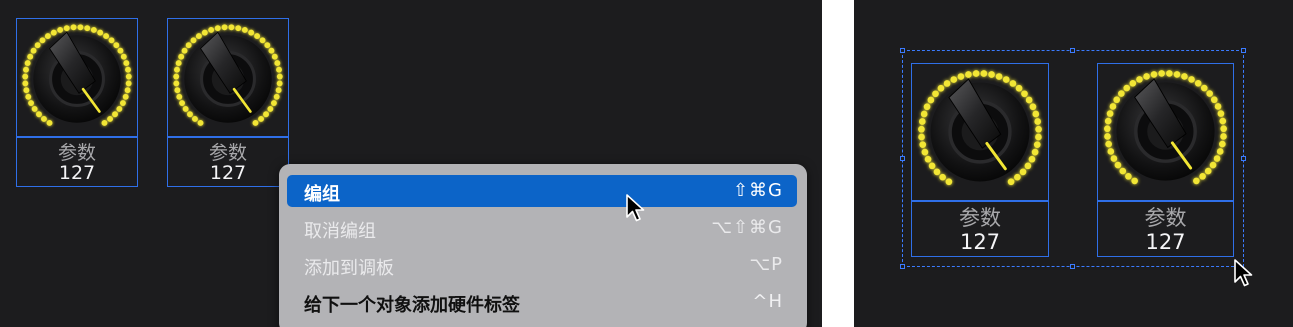 This screenshot has width=1293, height=327. Describe the element at coordinates (542, 191) in the screenshot. I see `menu-item-group: 编组 ⇧⌘G` at that location.